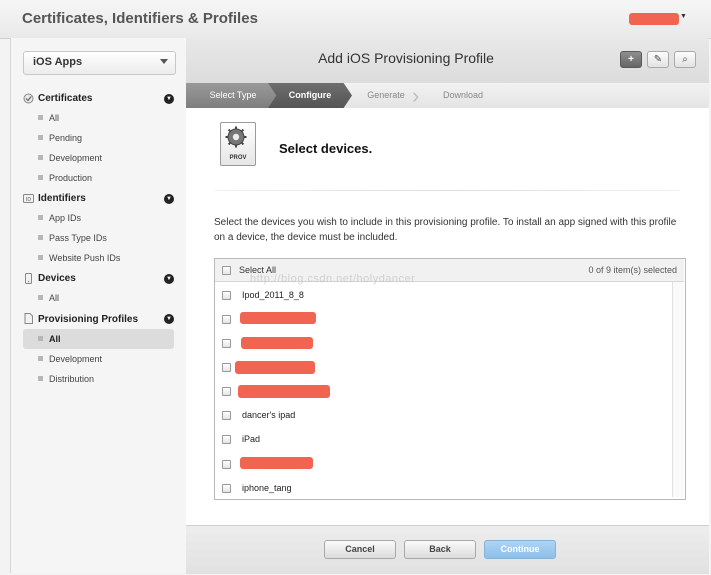 The height and width of the screenshot is (575, 711). Describe the element at coordinates (238, 158) in the screenshot. I see `prov-icon-label: PROV` at that location.